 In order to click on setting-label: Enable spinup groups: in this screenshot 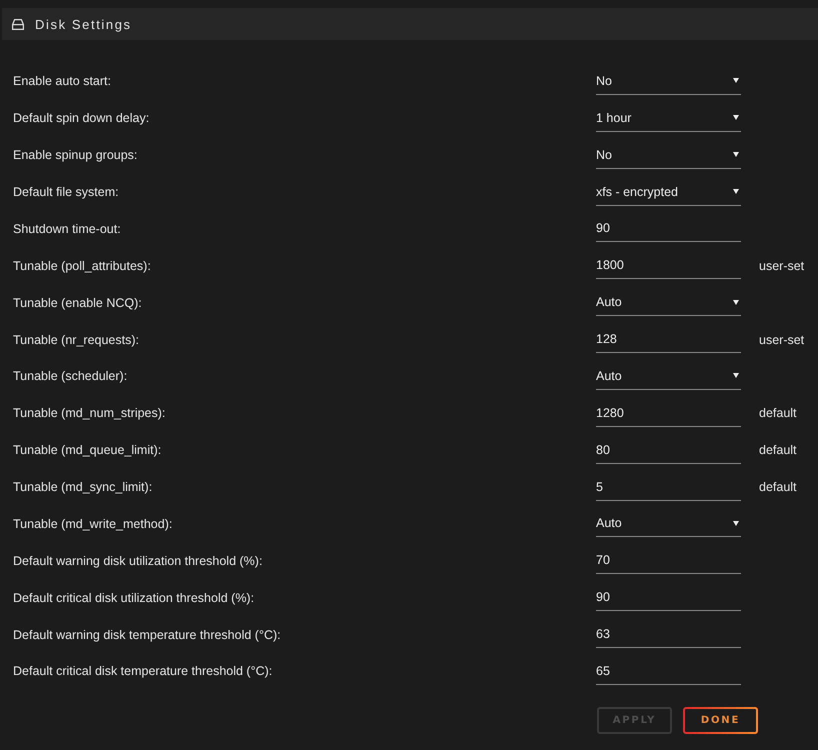, I will do `click(75, 155)`.